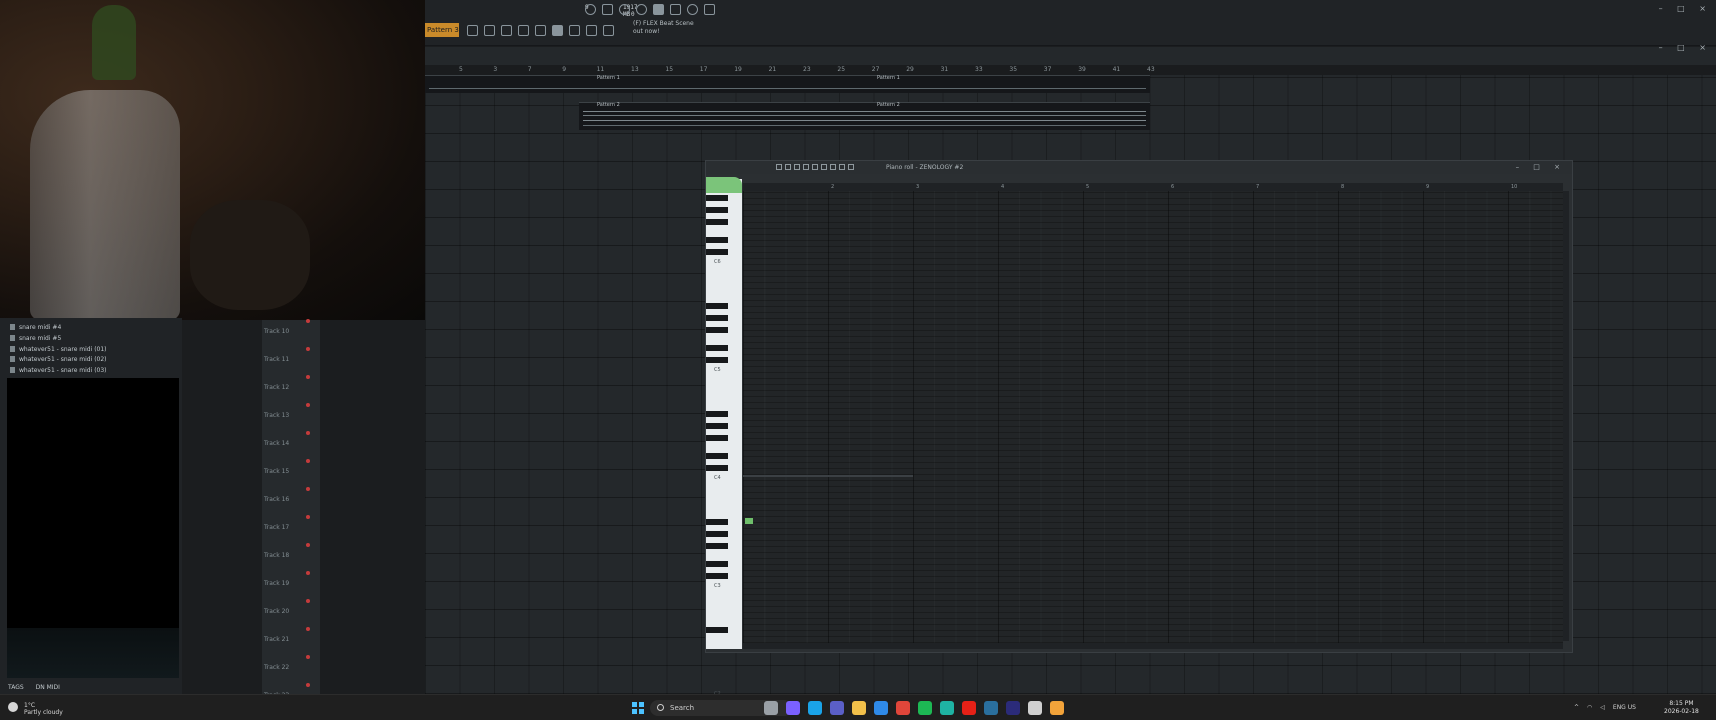  I want to click on store-icon, so click(881, 708).